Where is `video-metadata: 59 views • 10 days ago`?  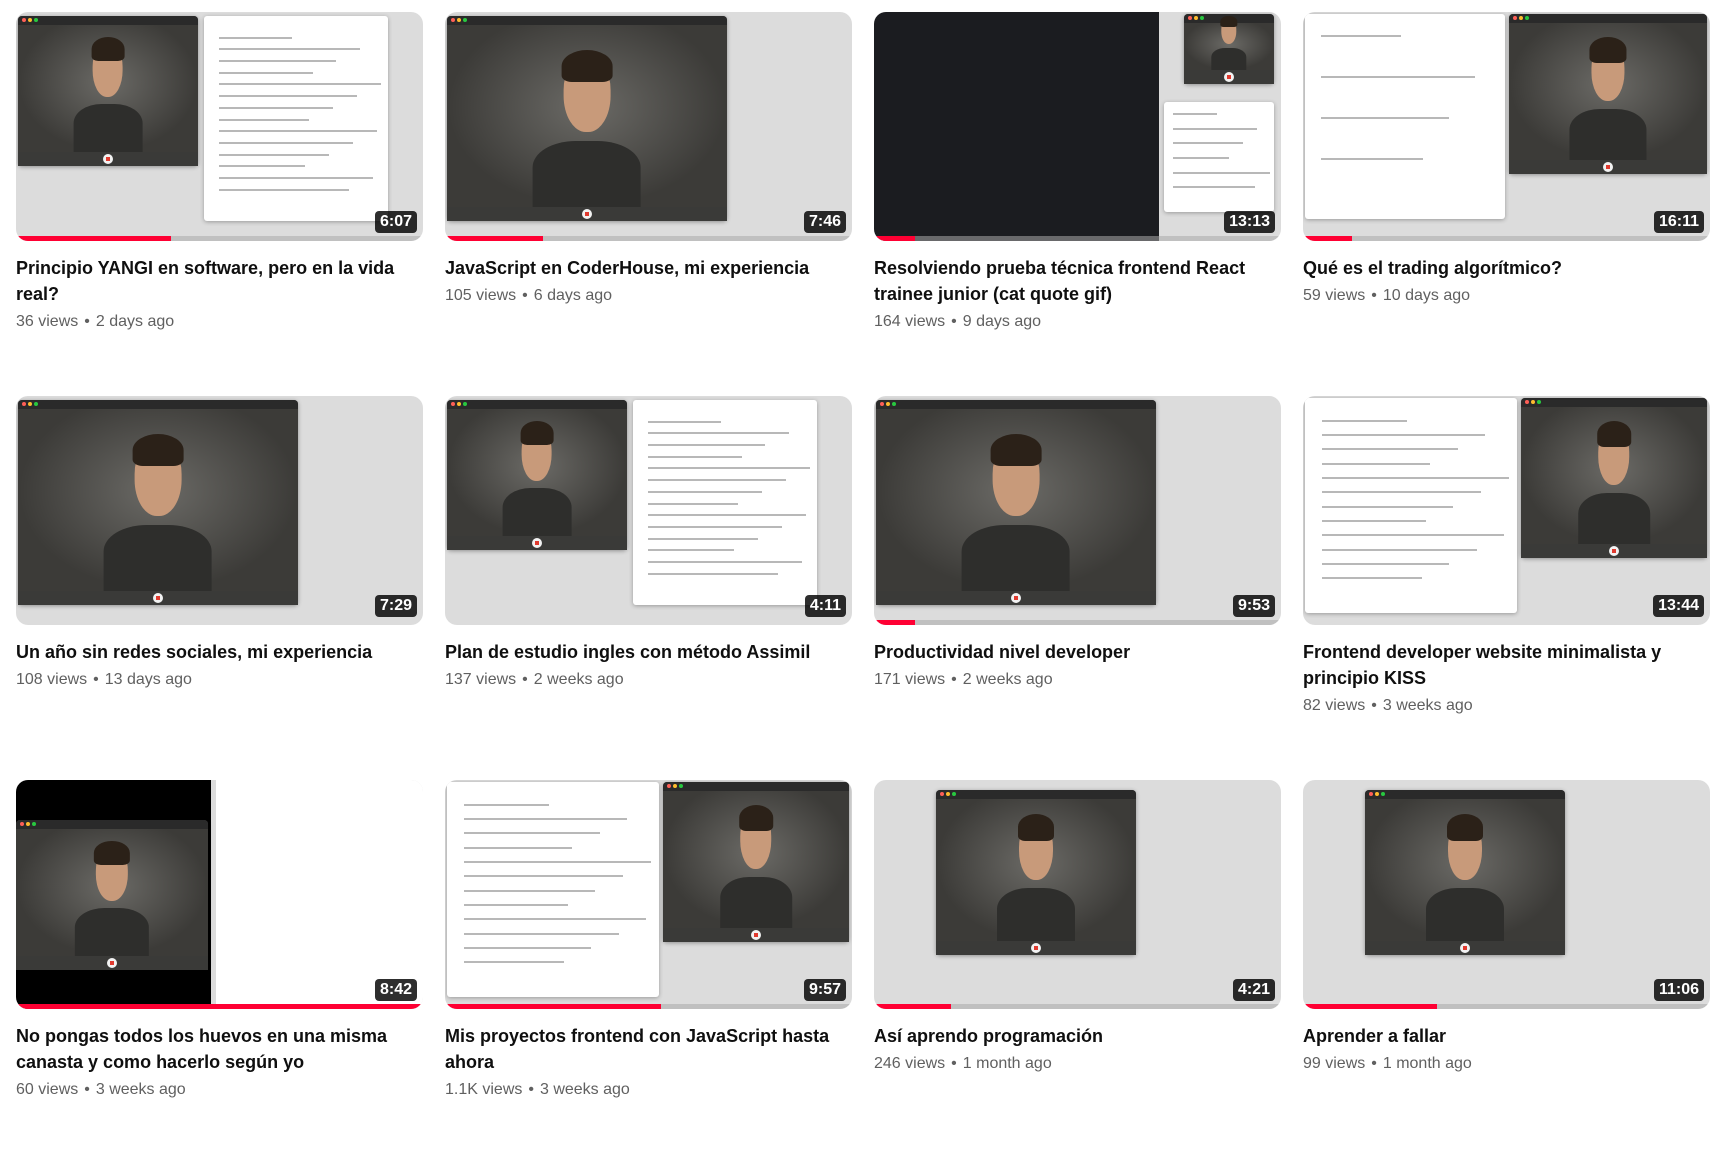 video-metadata: 59 views • 10 days ago is located at coordinates (1506, 296).